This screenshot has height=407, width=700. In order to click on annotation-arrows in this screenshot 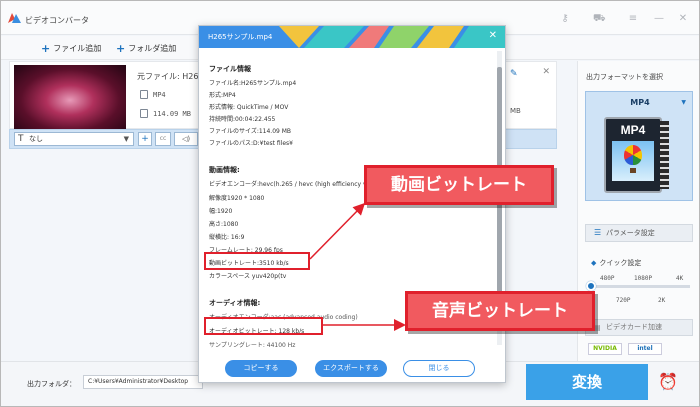, I will do `click(357, 266)`.